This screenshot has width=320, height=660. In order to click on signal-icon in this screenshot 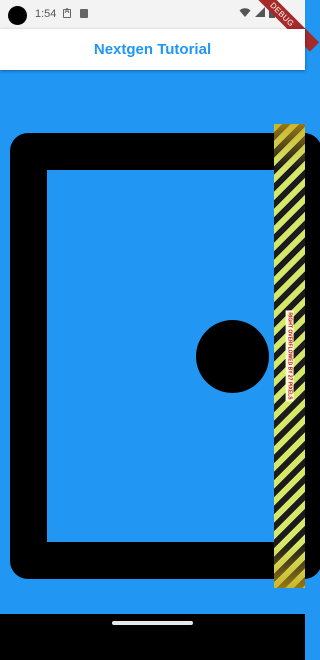, I will do `click(260, 12)`.